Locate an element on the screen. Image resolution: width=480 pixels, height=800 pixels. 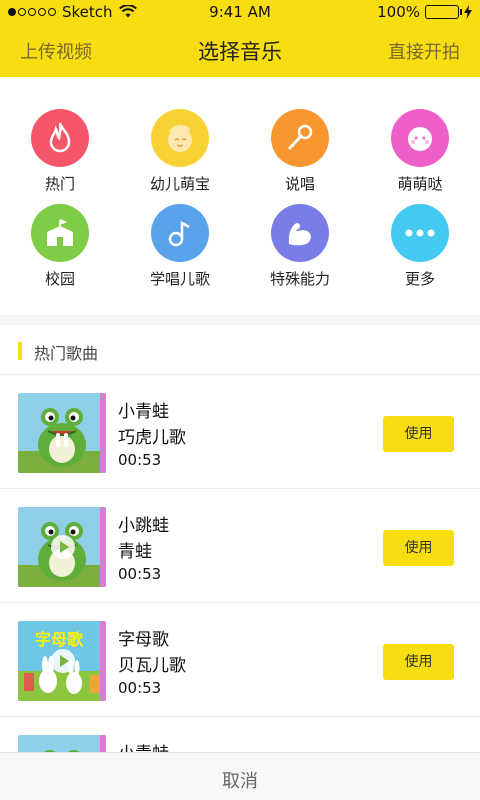
category-label: 校园 is located at coordinates (59, 279).